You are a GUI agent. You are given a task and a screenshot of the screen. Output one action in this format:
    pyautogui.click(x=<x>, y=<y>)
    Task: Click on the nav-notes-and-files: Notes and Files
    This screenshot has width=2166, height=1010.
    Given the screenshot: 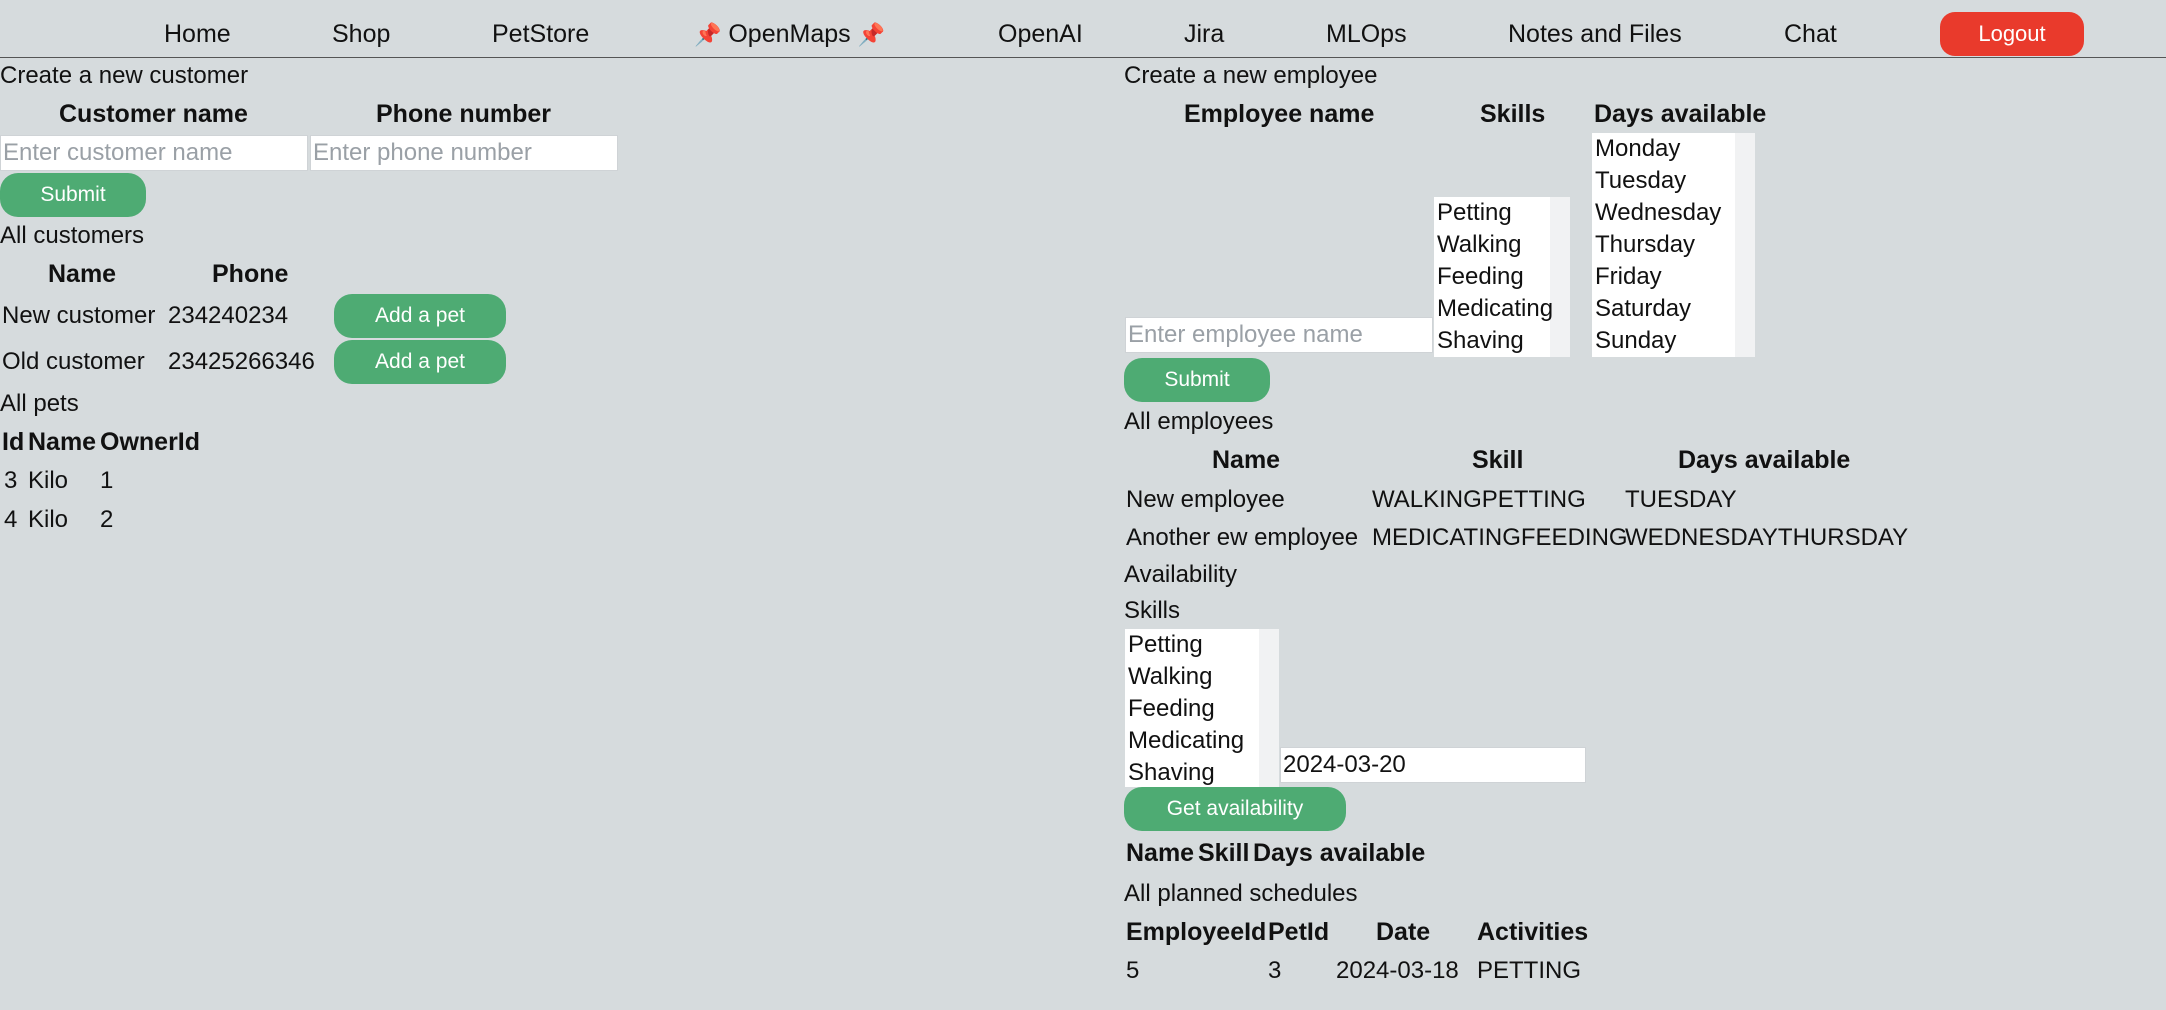 What is the action you would take?
    pyautogui.click(x=1595, y=34)
    